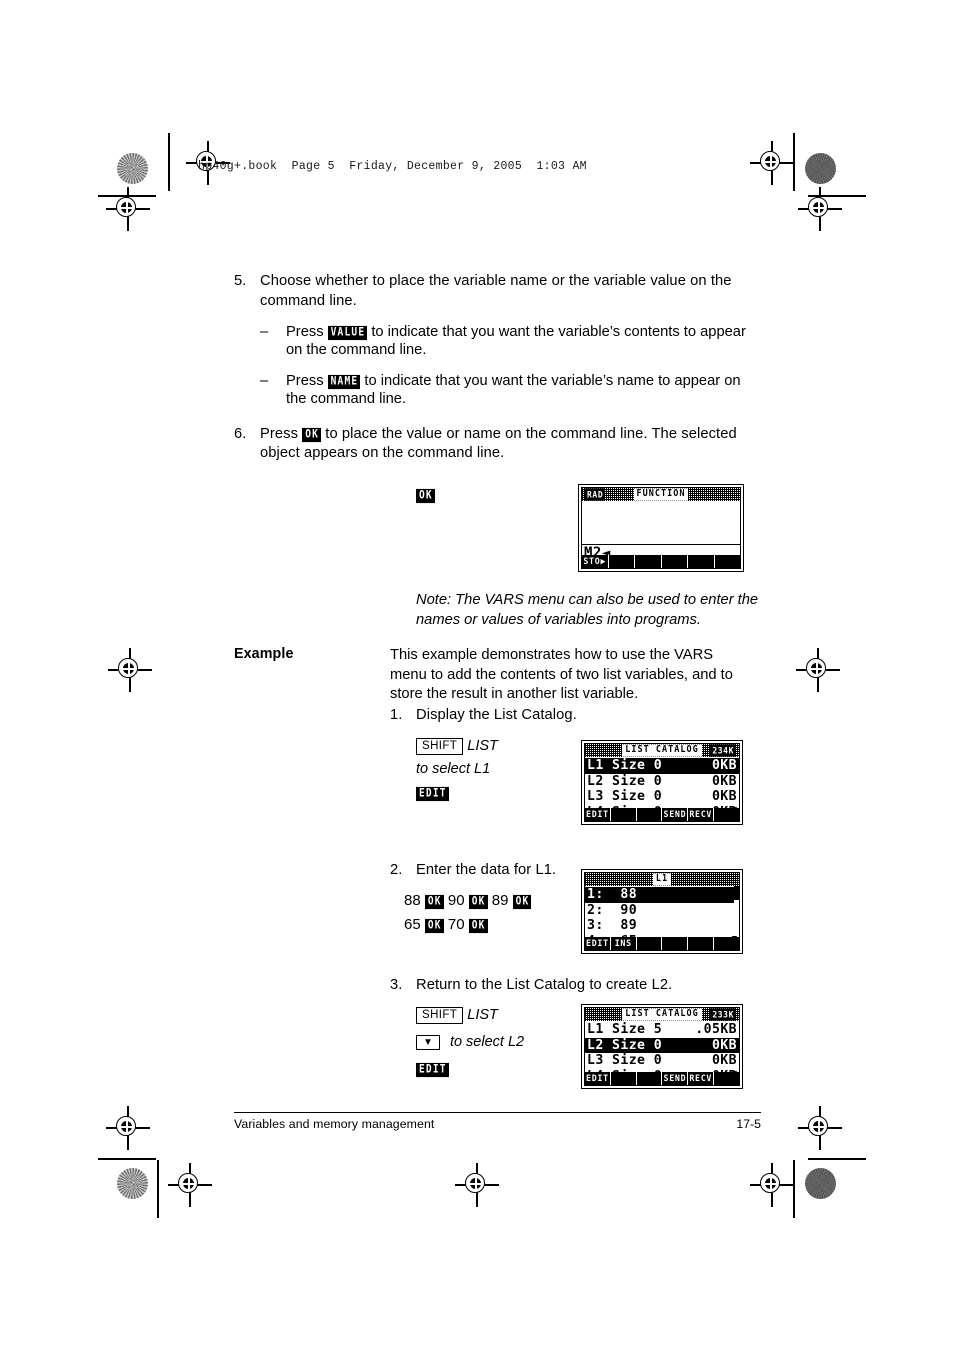 The width and height of the screenshot is (954, 1350). Describe the element at coordinates (347, 333) in the screenshot. I see `value-softkey-label: VALUE` at that location.